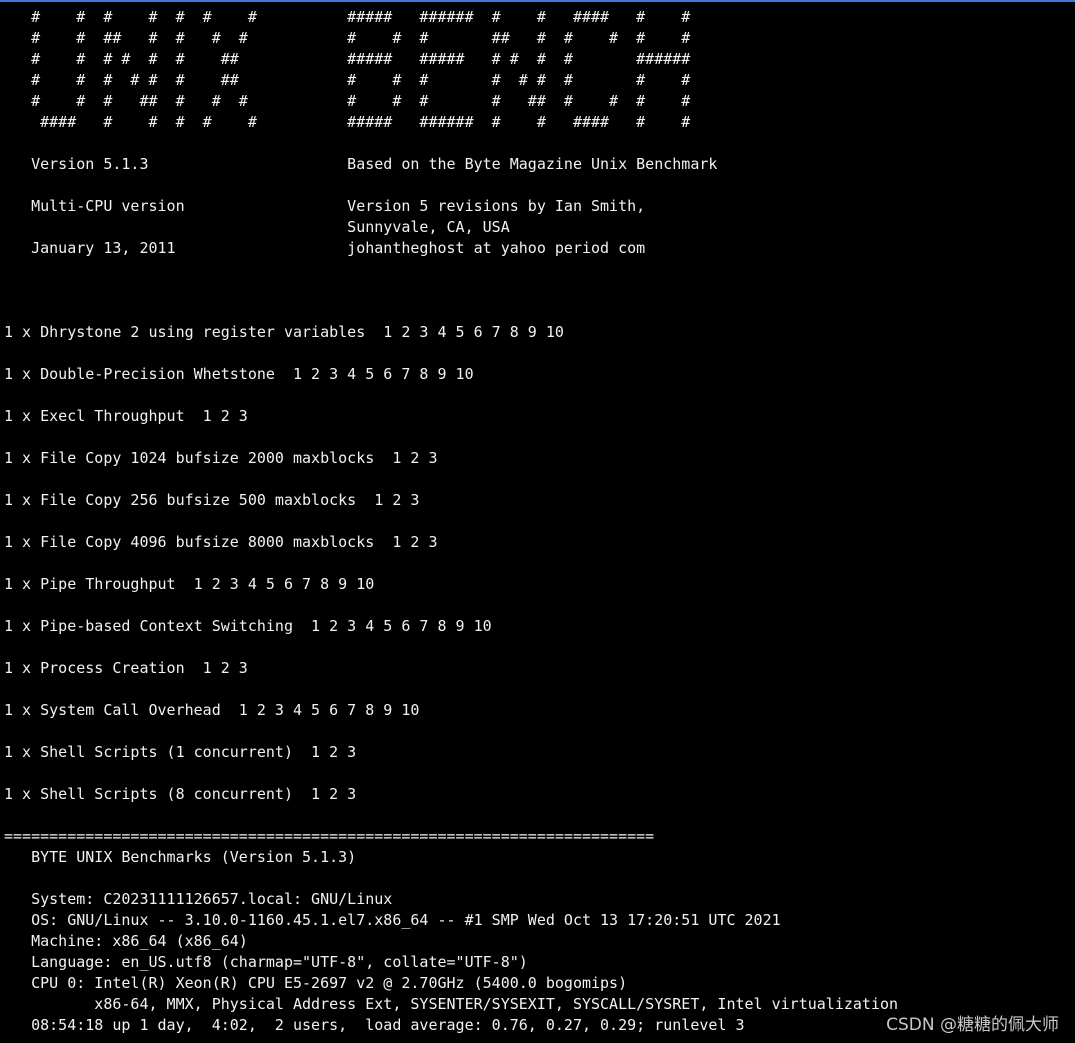 Image resolution: width=1075 pixels, height=1043 pixels. I want to click on terminal-line: 1 x Shell Scripts (8 concurrent) 1 2 3, so click(180, 794).